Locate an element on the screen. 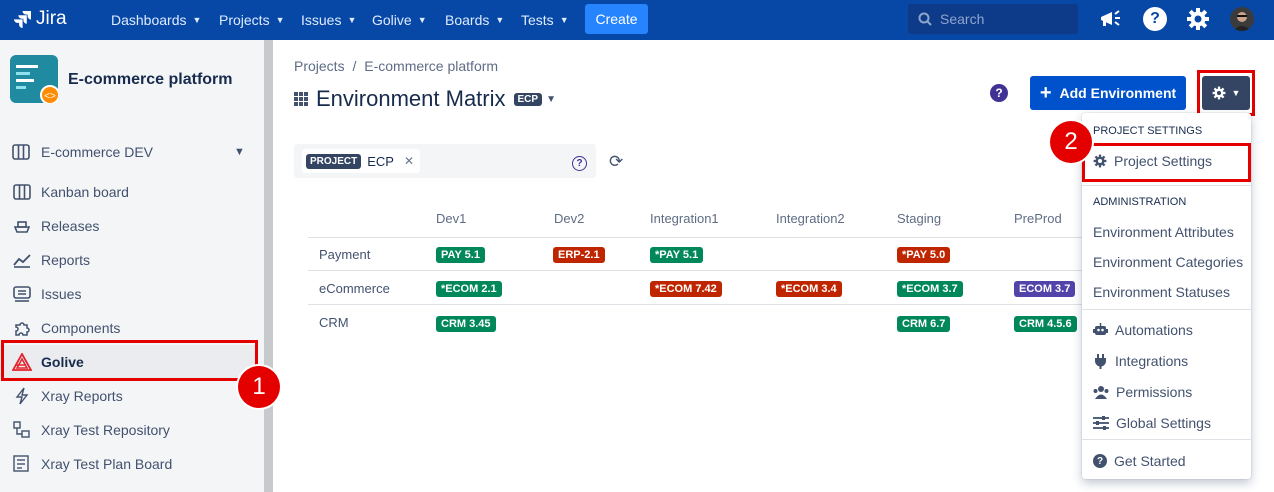  column-header: PreProd is located at coordinates (1038, 218).